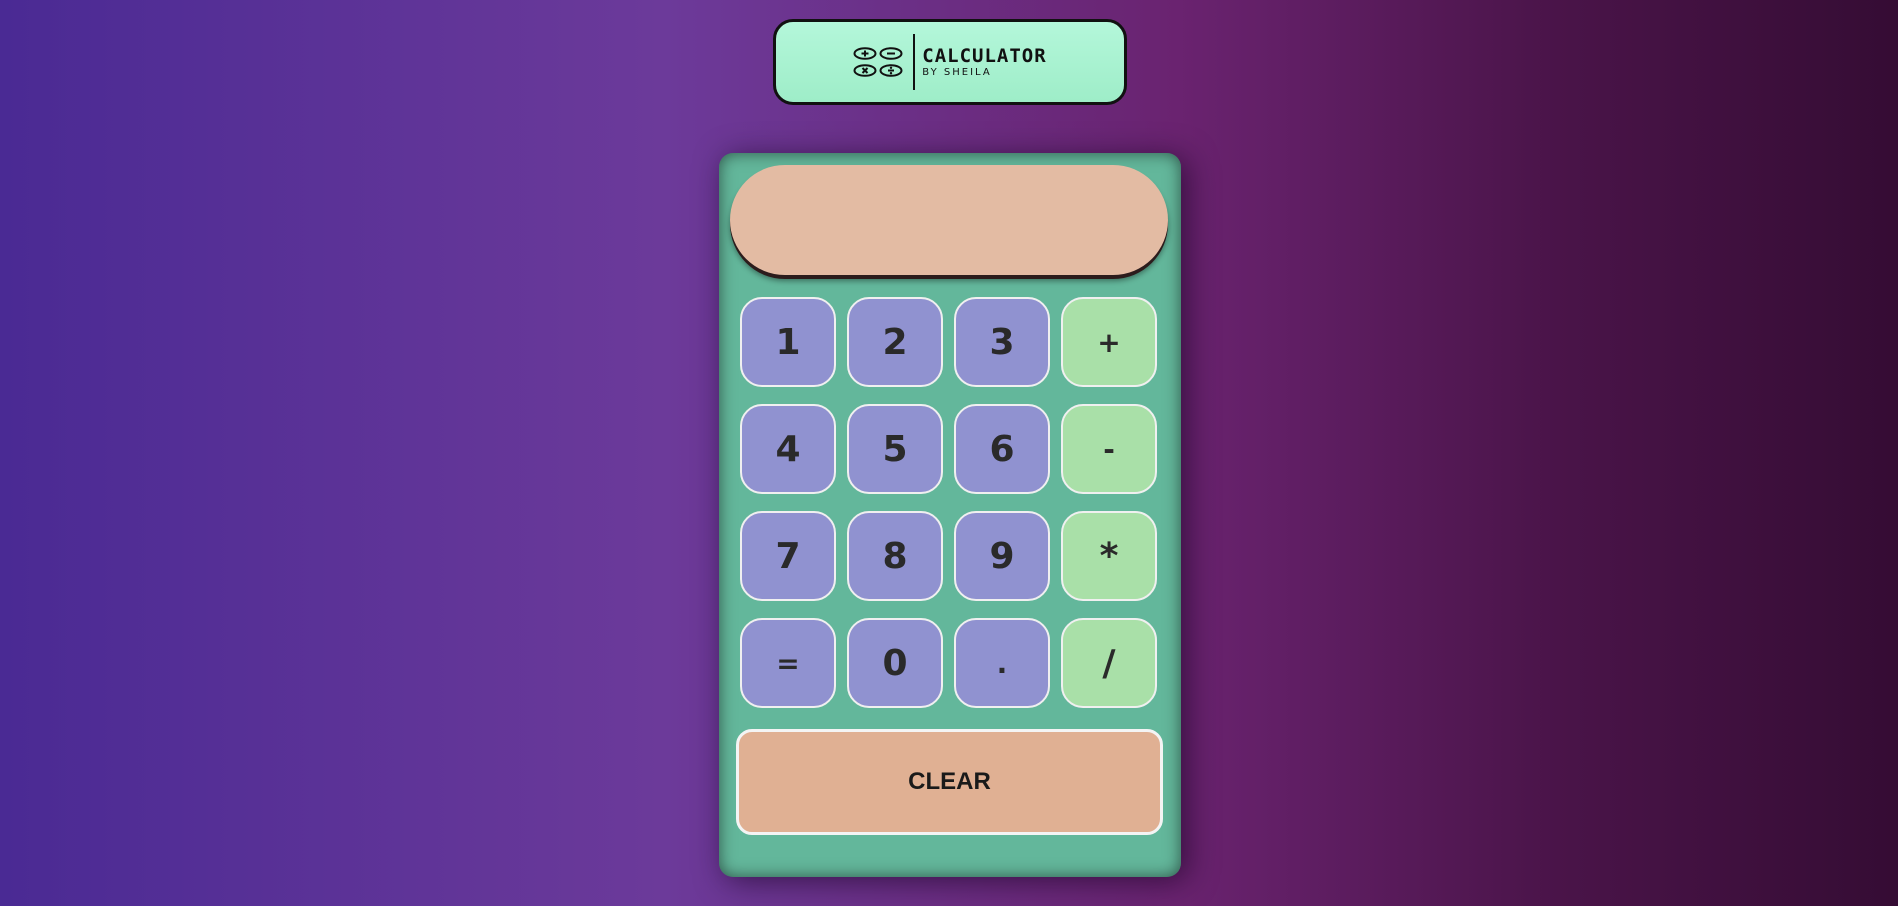  What do you see at coordinates (1109, 342) in the screenshot?
I see `key-plus: +` at bounding box center [1109, 342].